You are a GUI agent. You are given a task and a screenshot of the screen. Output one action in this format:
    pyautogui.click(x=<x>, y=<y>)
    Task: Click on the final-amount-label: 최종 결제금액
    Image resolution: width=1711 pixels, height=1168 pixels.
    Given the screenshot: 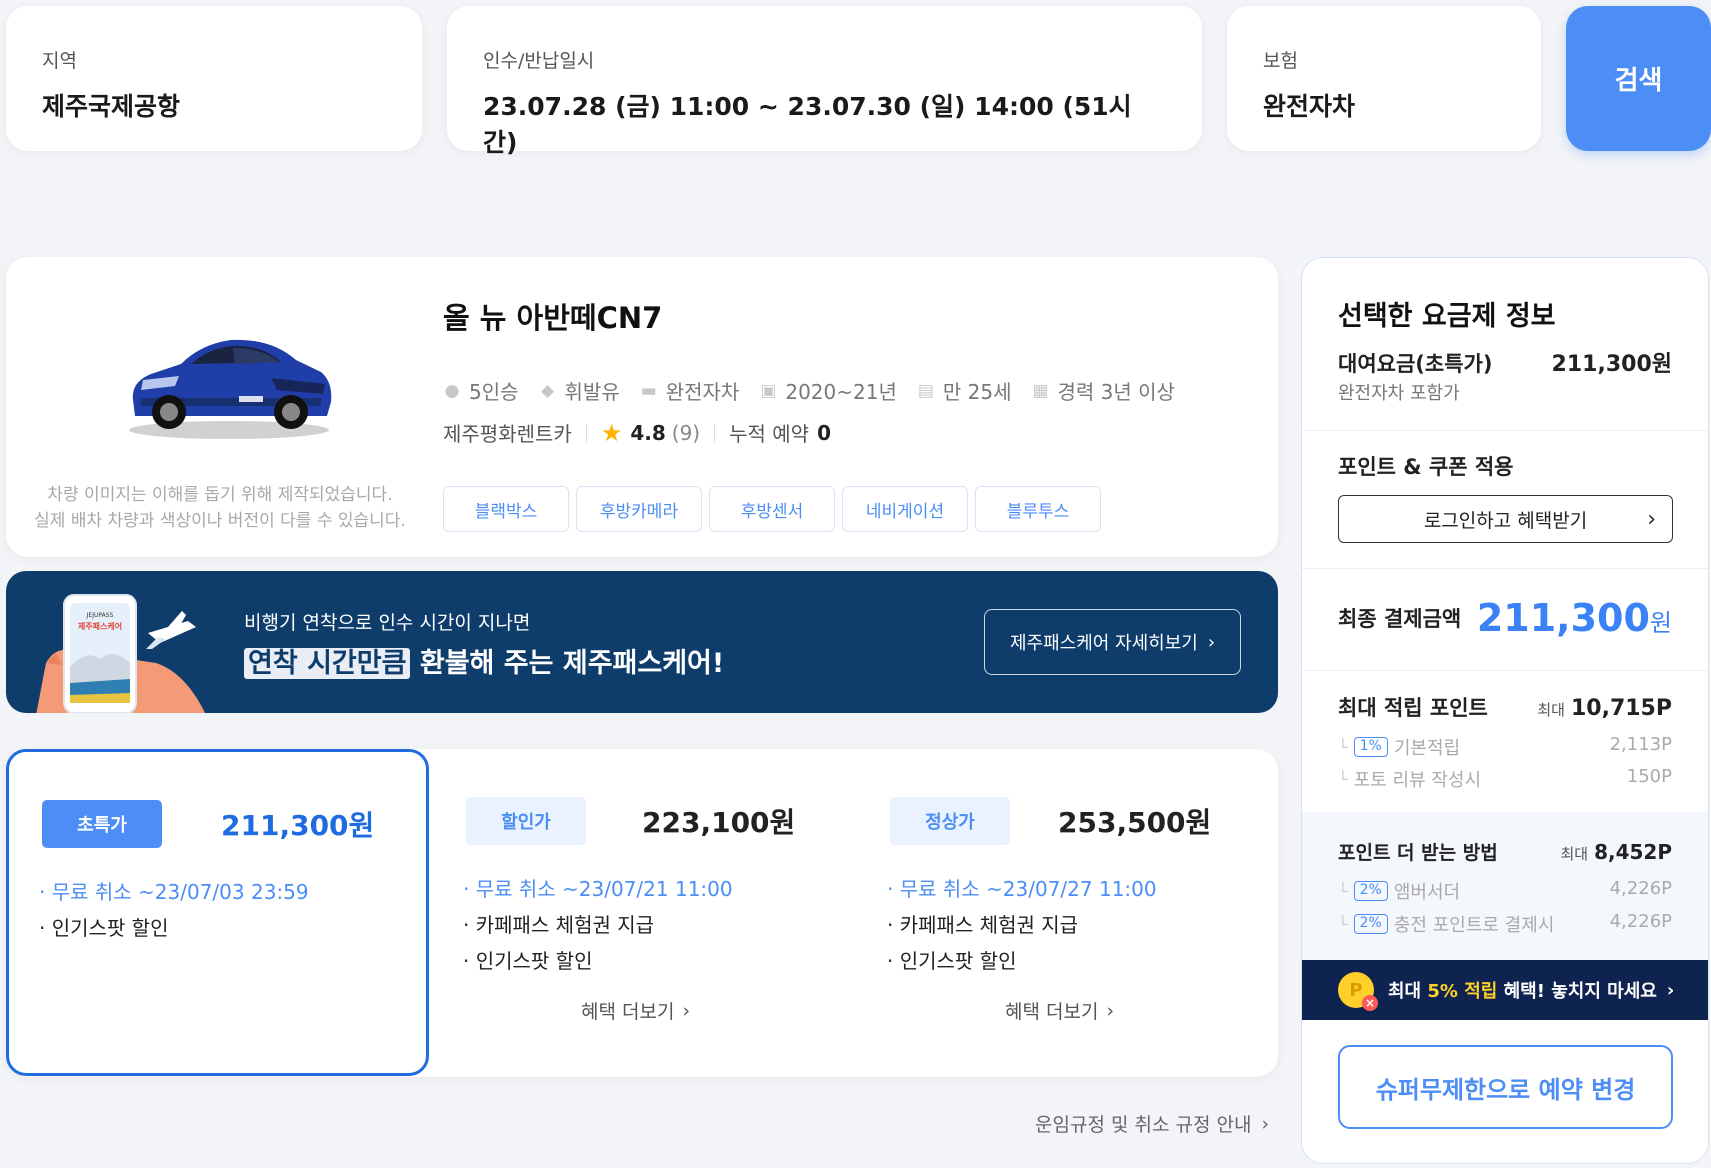 What is the action you would take?
    pyautogui.click(x=1400, y=619)
    